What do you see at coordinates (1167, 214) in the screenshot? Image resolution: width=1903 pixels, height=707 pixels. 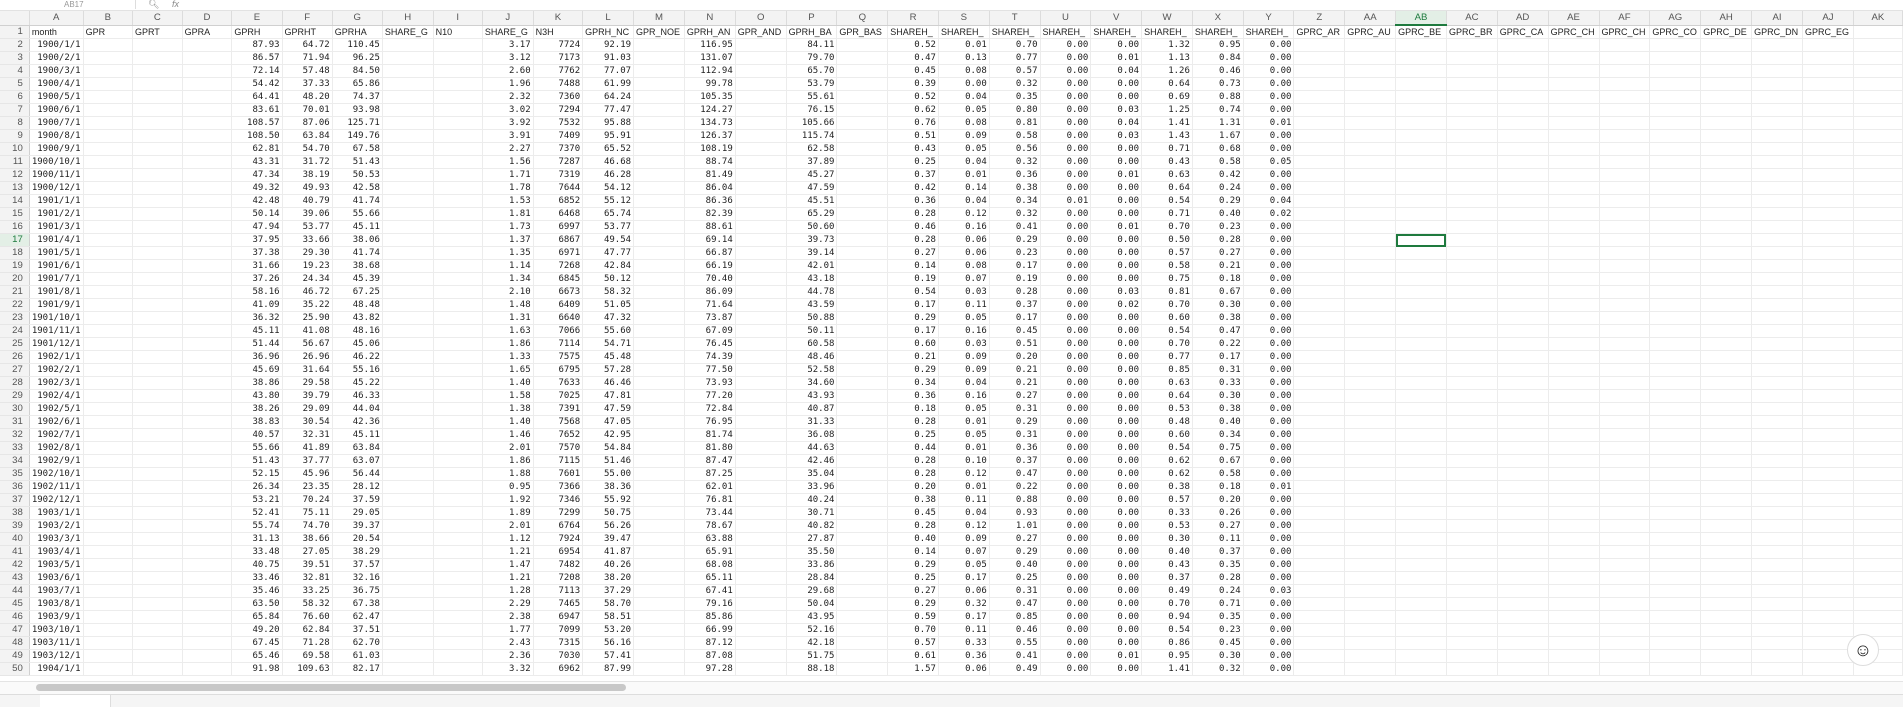 I see `cell: 0.71` at bounding box center [1167, 214].